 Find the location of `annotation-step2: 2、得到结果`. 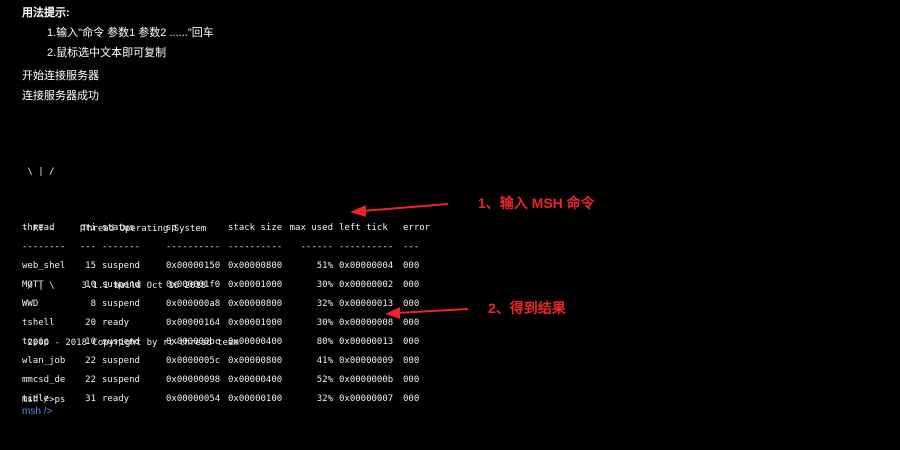

annotation-step2: 2、得到结果 is located at coordinates (527, 308).